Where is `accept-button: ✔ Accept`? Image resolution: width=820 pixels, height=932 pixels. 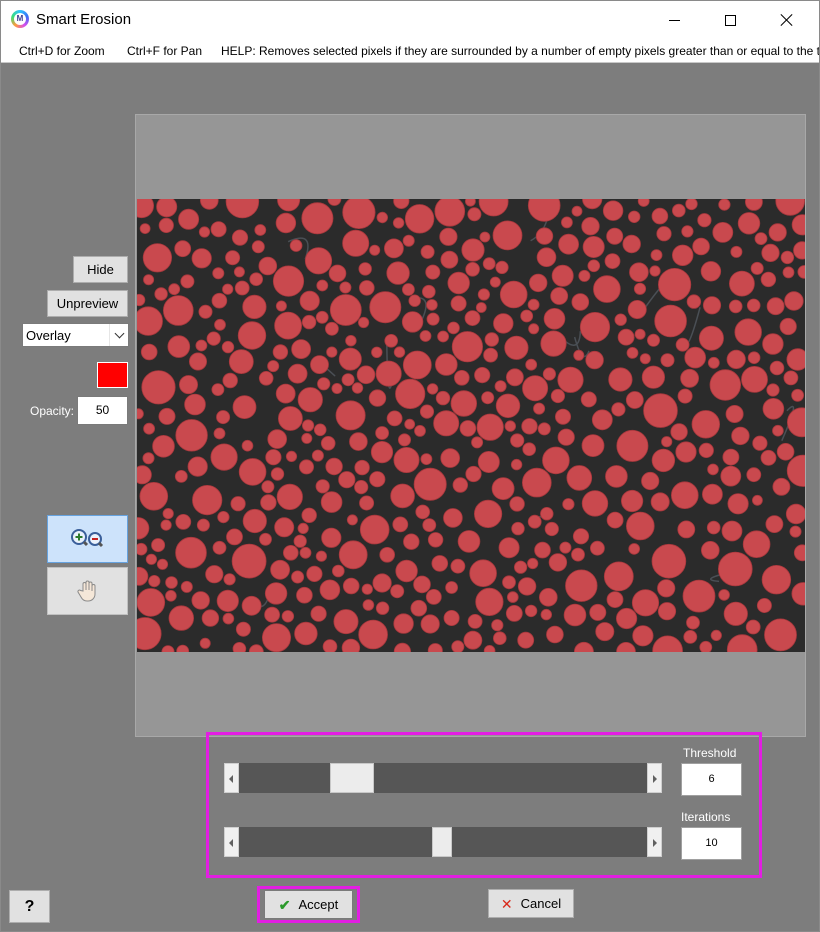
accept-button: ✔ Accept is located at coordinates (308, 904).